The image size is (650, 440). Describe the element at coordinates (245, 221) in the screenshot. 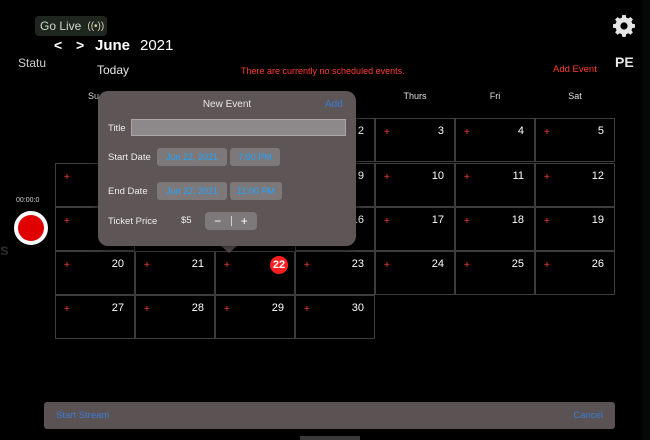

I see `increment-button: +` at that location.